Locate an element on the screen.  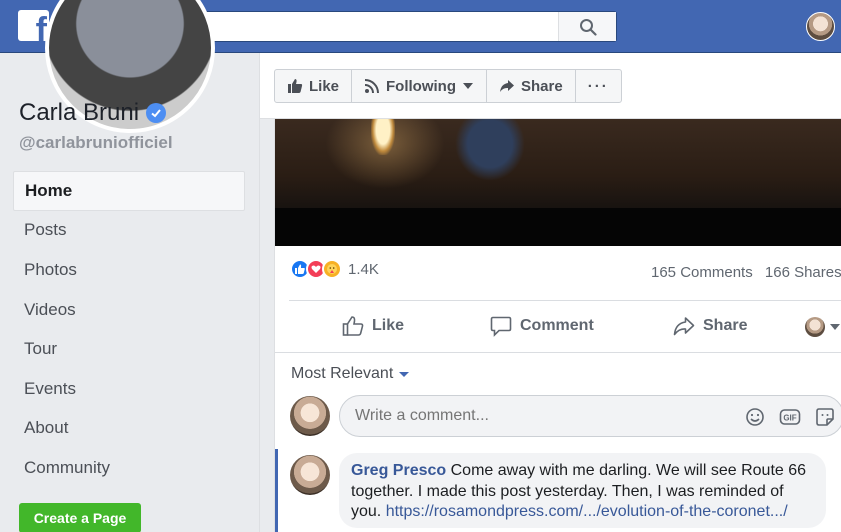
search-icon is located at coordinates (588, 27).